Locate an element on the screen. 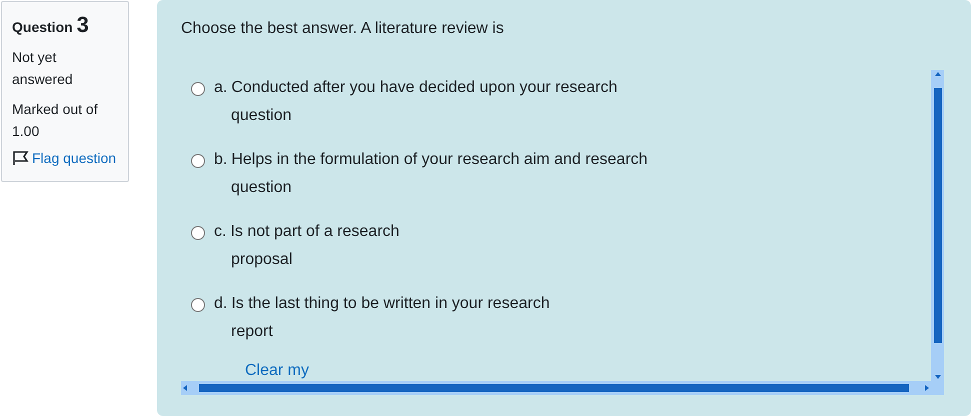 Image resolution: width=971 pixels, height=416 pixels. question-label: Question is located at coordinates (42, 27).